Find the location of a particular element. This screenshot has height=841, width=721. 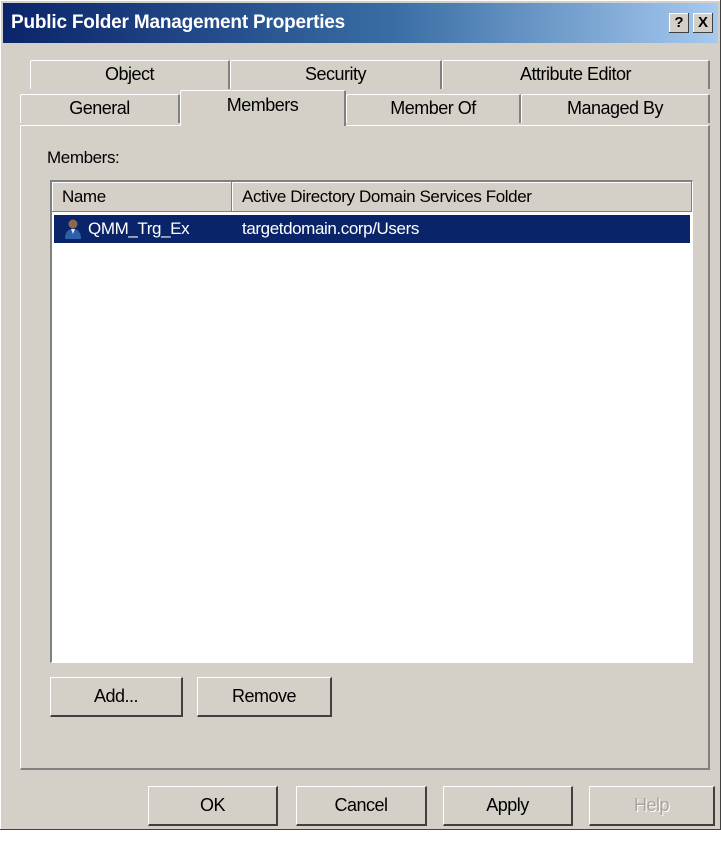

tab-security: Security is located at coordinates (336, 74).